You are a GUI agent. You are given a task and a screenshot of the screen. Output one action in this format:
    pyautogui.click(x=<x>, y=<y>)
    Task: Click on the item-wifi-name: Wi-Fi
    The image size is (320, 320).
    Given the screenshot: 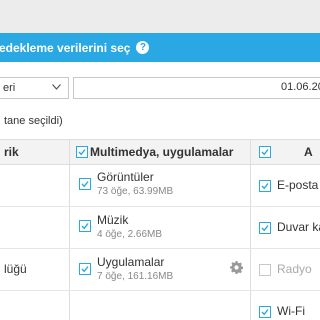 What is the action you would take?
    pyautogui.click(x=291, y=311)
    